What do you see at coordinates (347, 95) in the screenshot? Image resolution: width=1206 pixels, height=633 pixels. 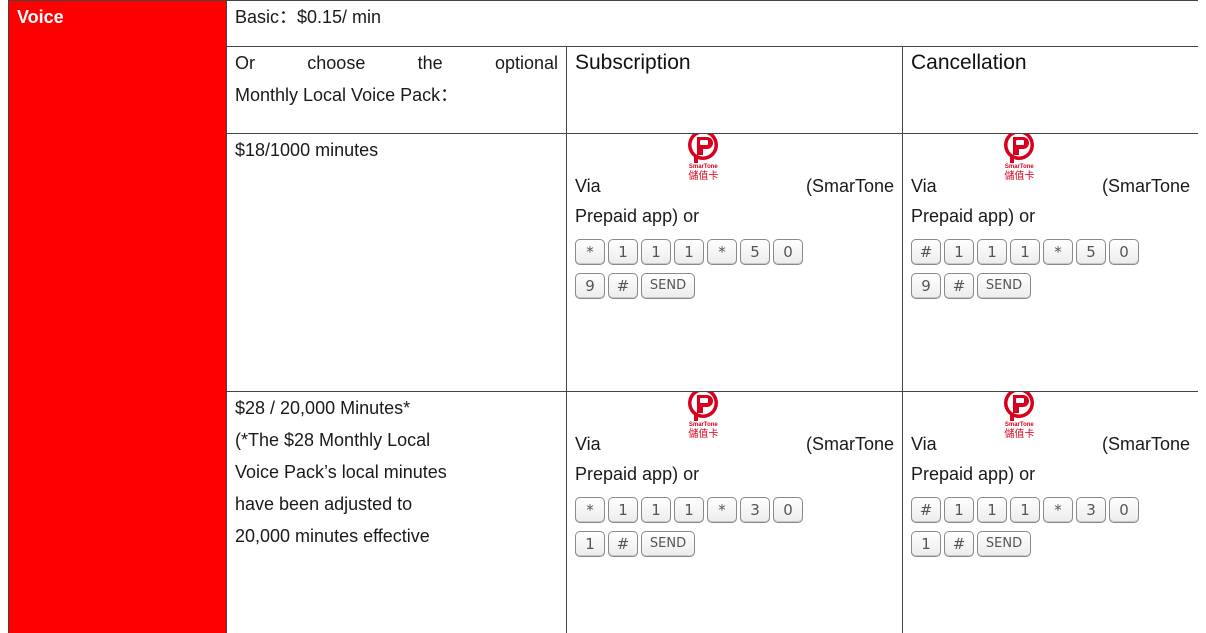 I see `optional-pack-line2: Monthly Local Voice Pack：` at bounding box center [347, 95].